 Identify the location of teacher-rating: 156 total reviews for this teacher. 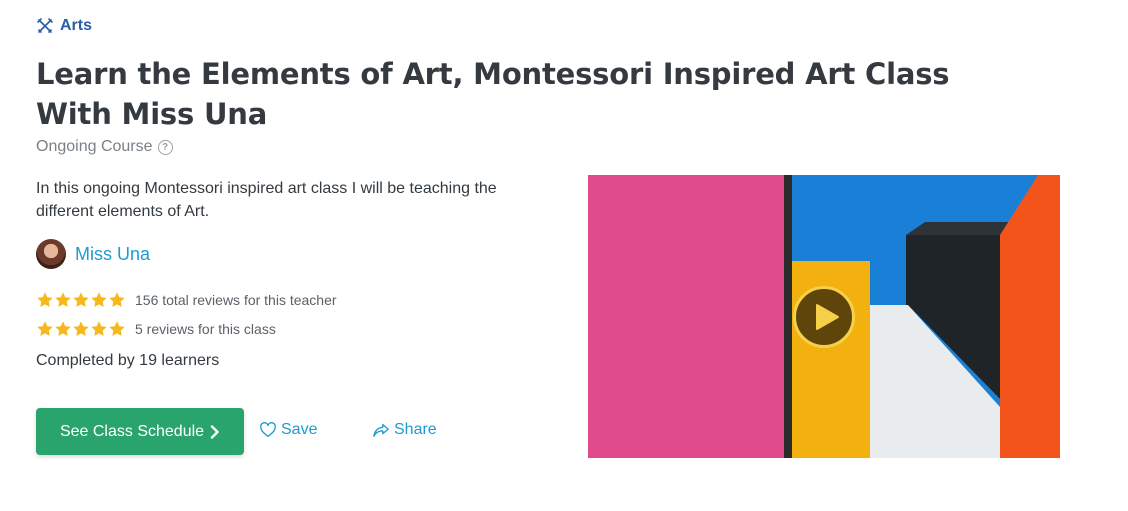
(186, 300).